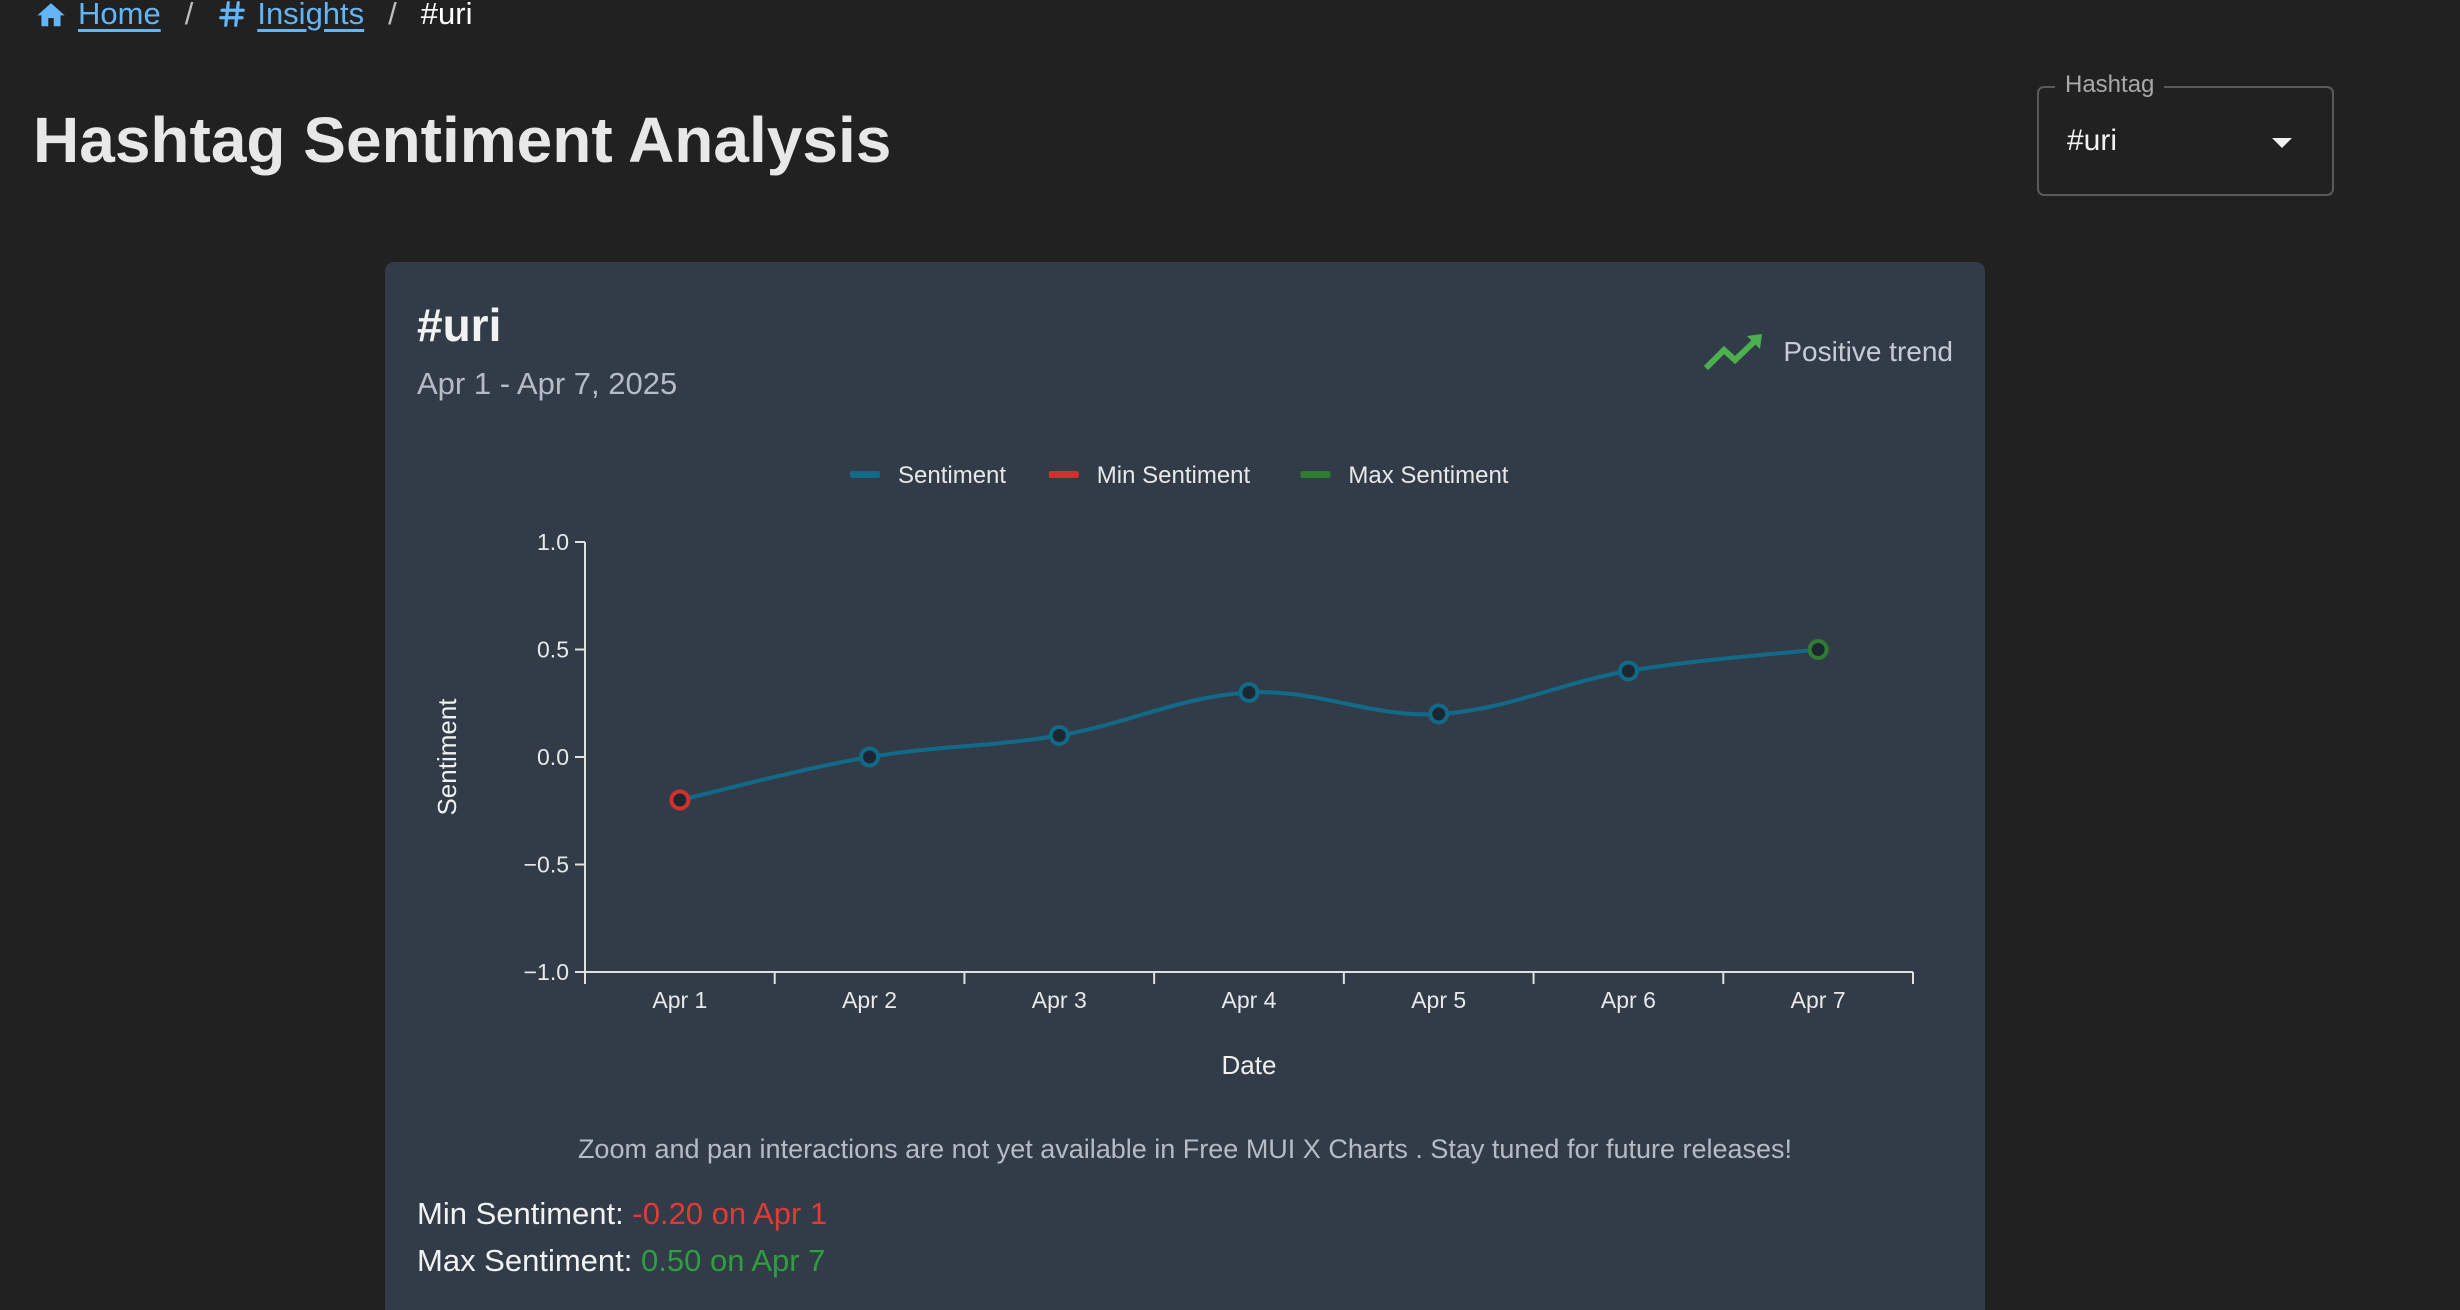  Describe the element at coordinates (2185, 133) in the screenshot. I see `hashtag-select: Hashtag #uri` at that location.